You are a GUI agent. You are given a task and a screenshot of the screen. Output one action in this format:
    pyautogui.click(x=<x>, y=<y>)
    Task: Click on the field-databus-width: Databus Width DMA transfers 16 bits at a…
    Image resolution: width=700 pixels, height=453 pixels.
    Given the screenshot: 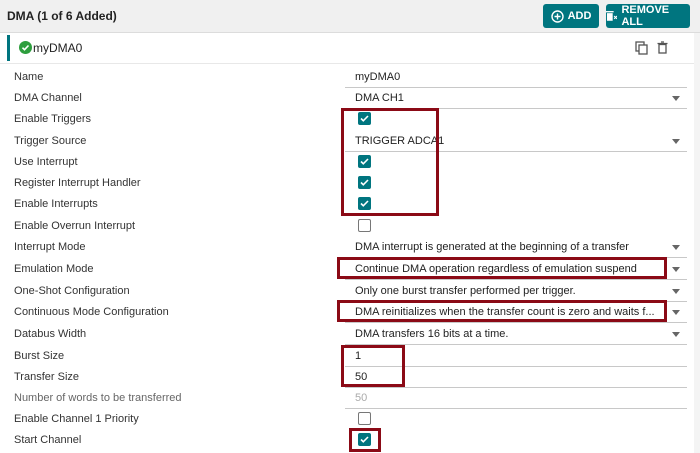 What is the action you would take?
    pyautogui.click(x=347, y=334)
    